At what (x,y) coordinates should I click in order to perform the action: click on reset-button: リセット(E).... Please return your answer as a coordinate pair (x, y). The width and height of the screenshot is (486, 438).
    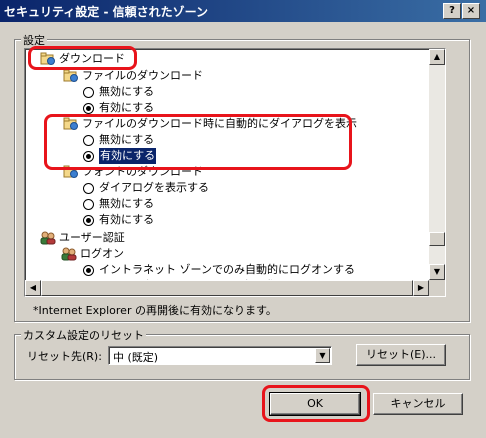
    Looking at the image, I should click on (401, 355).